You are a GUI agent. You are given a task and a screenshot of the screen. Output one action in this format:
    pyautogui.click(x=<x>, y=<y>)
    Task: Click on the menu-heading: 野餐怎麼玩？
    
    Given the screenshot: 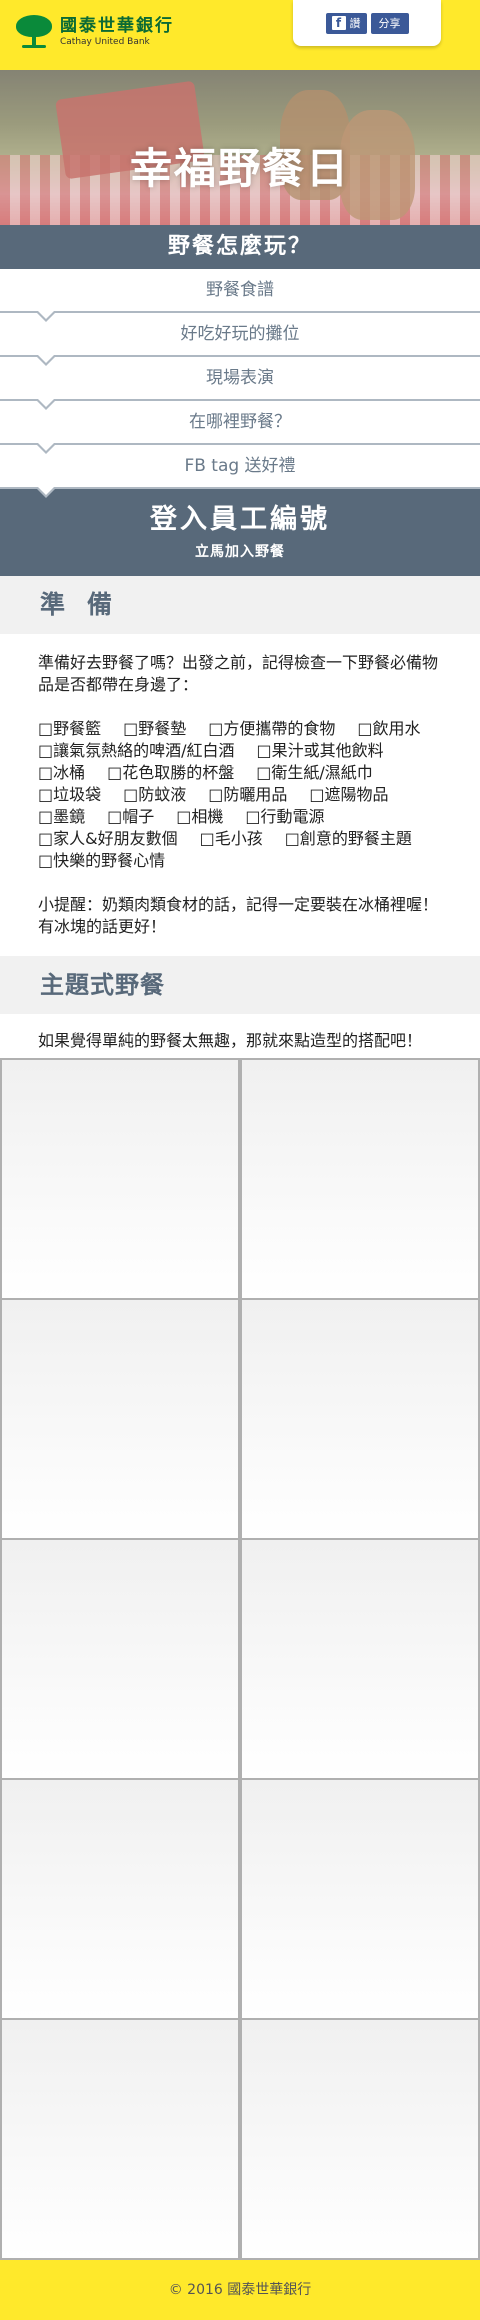 What is the action you would take?
    pyautogui.click(x=240, y=251)
    